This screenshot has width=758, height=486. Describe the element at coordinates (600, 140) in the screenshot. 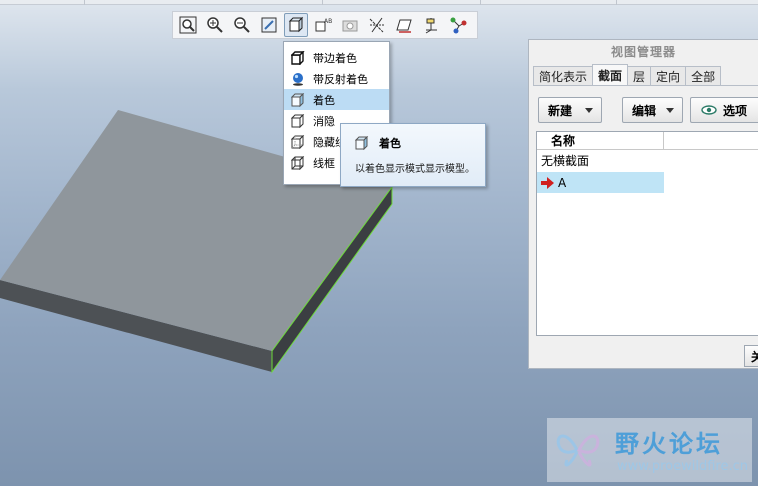

I see `column-name-header: 名称` at that location.